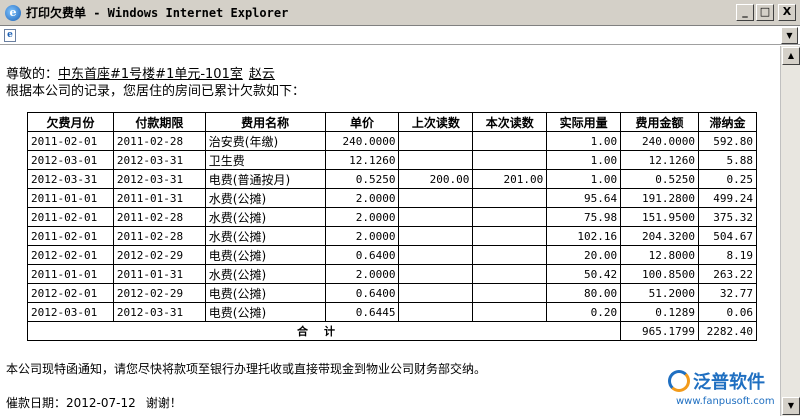 The width and height of the screenshot is (800, 416). I want to click on scroll-up-arrow-icon: ▲, so click(791, 56).